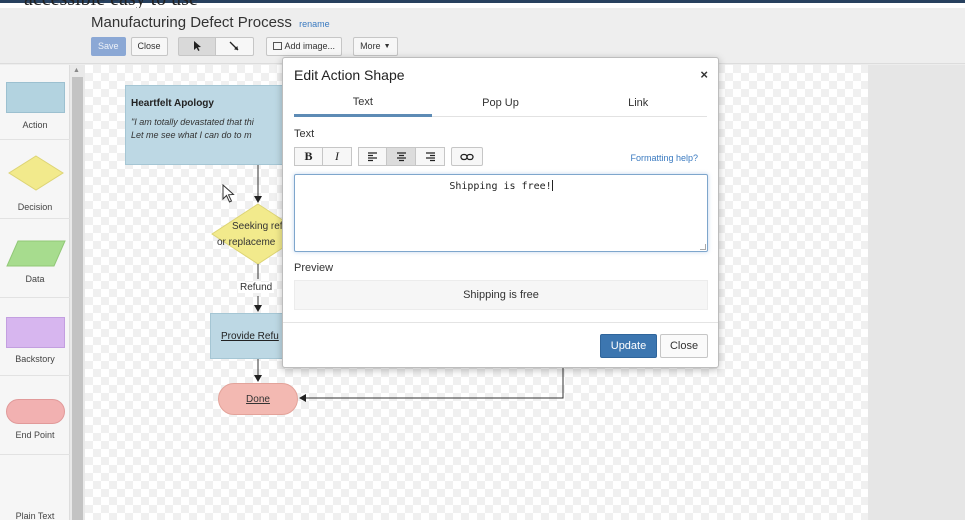 The width and height of the screenshot is (965, 520). Describe the element at coordinates (337, 156) in the screenshot. I see `italic-button: I` at that location.